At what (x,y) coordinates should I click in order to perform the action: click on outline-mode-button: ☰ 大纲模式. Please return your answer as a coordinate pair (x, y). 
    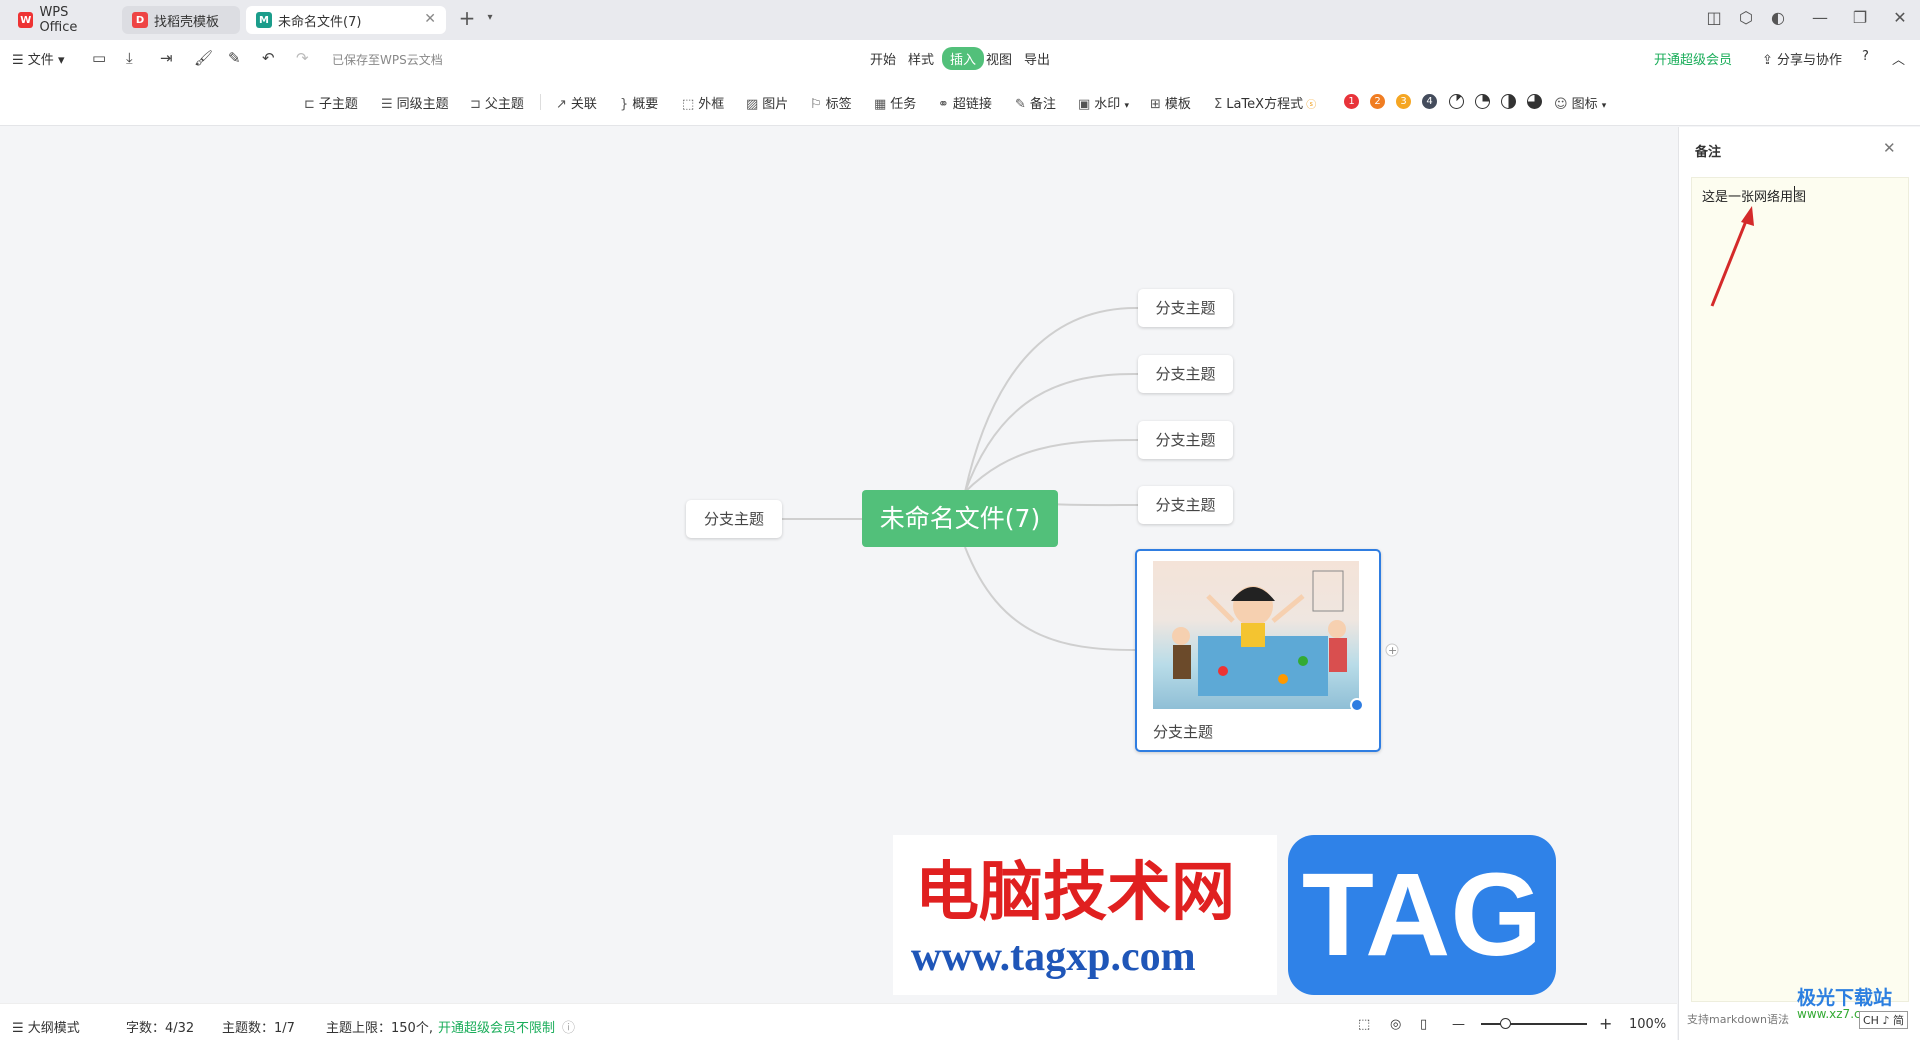
    Looking at the image, I should click on (46, 1026).